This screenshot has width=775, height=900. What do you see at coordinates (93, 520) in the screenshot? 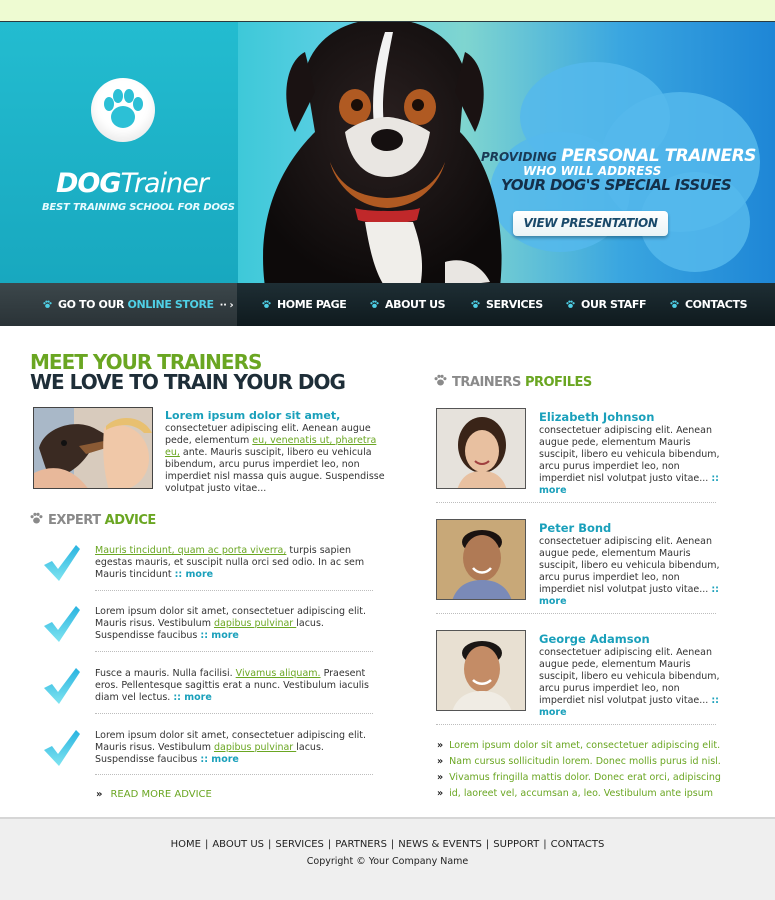
I see `expert-advice-title: EXPERT ADVICE` at bounding box center [93, 520].